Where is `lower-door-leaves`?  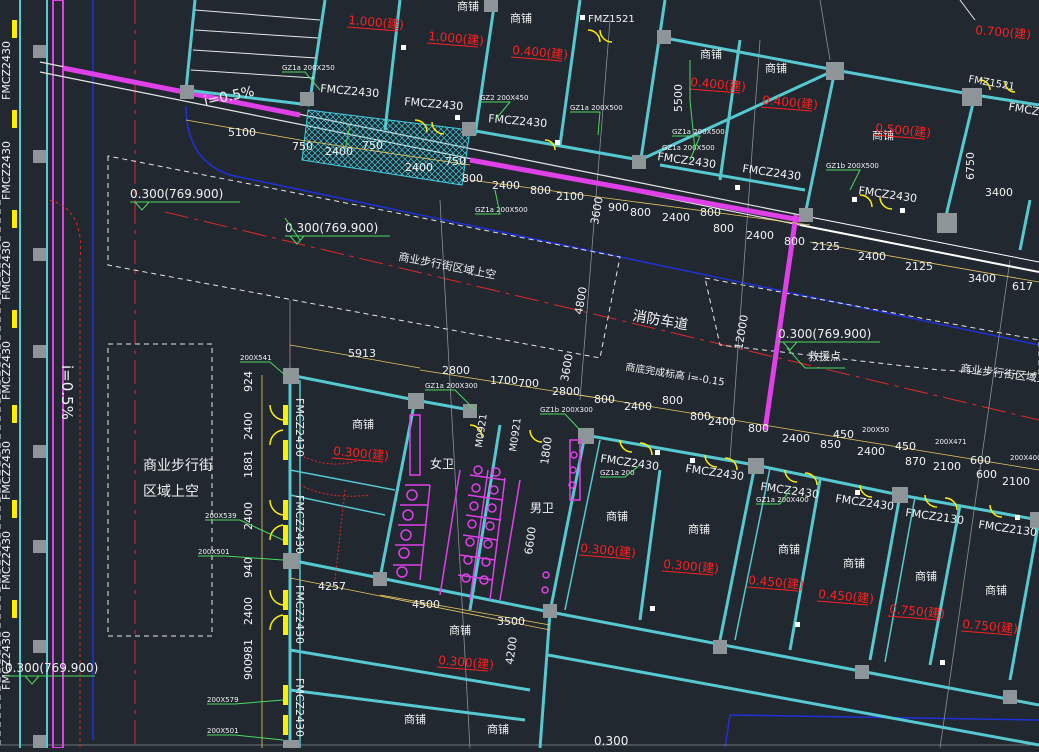 lower-door-leaves is located at coordinates (285, 570).